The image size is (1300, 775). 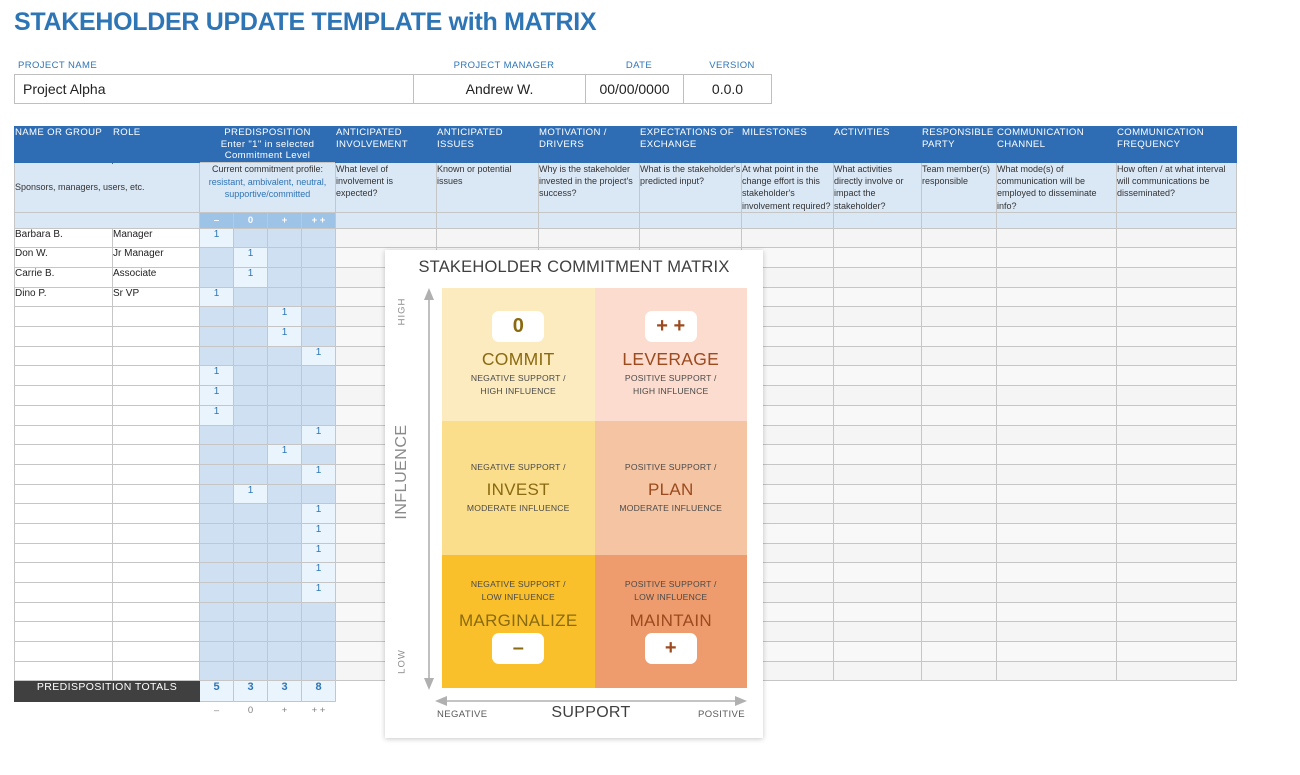 What do you see at coordinates (63, 297) in the screenshot?
I see `cell-name-or-group: Dino P.` at bounding box center [63, 297].